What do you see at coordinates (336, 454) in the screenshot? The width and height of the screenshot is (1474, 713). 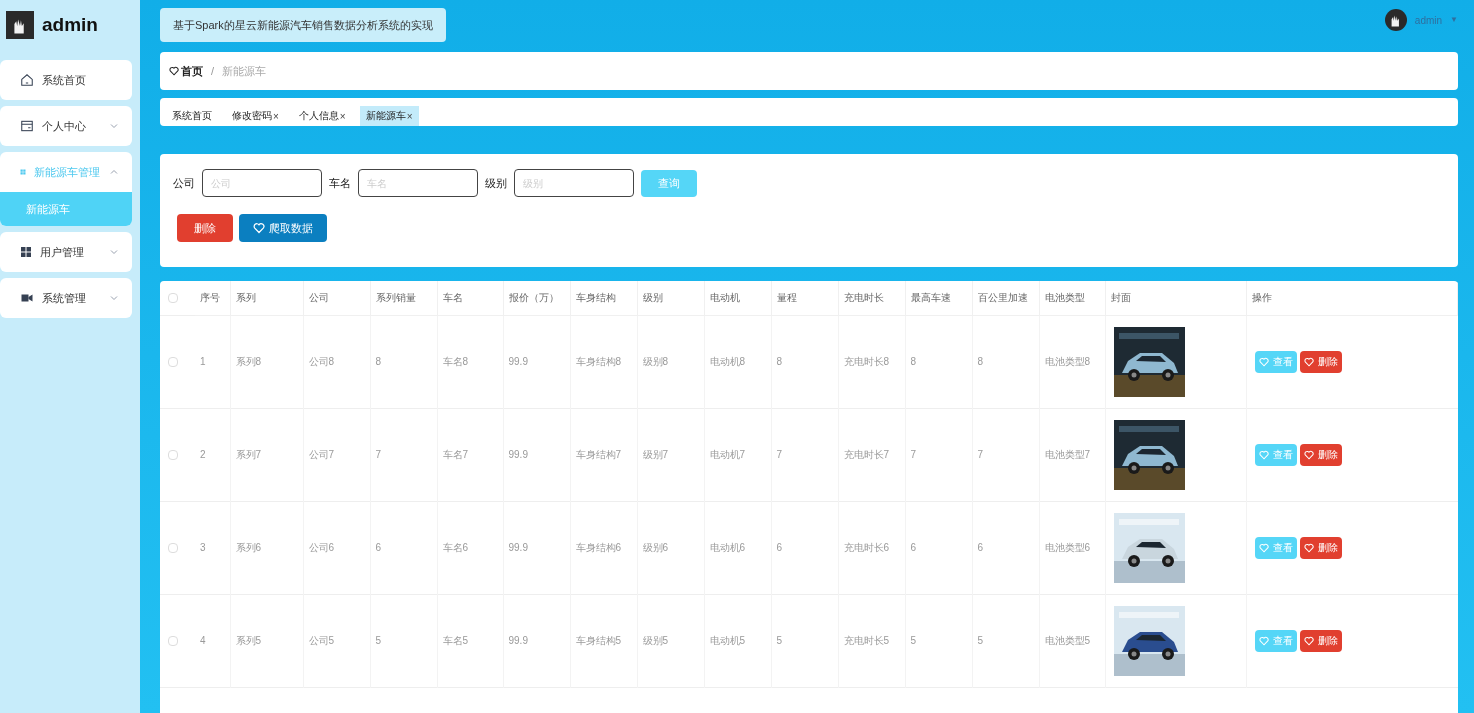 I see `table-cell: 公司7` at bounding box center [336, 454].